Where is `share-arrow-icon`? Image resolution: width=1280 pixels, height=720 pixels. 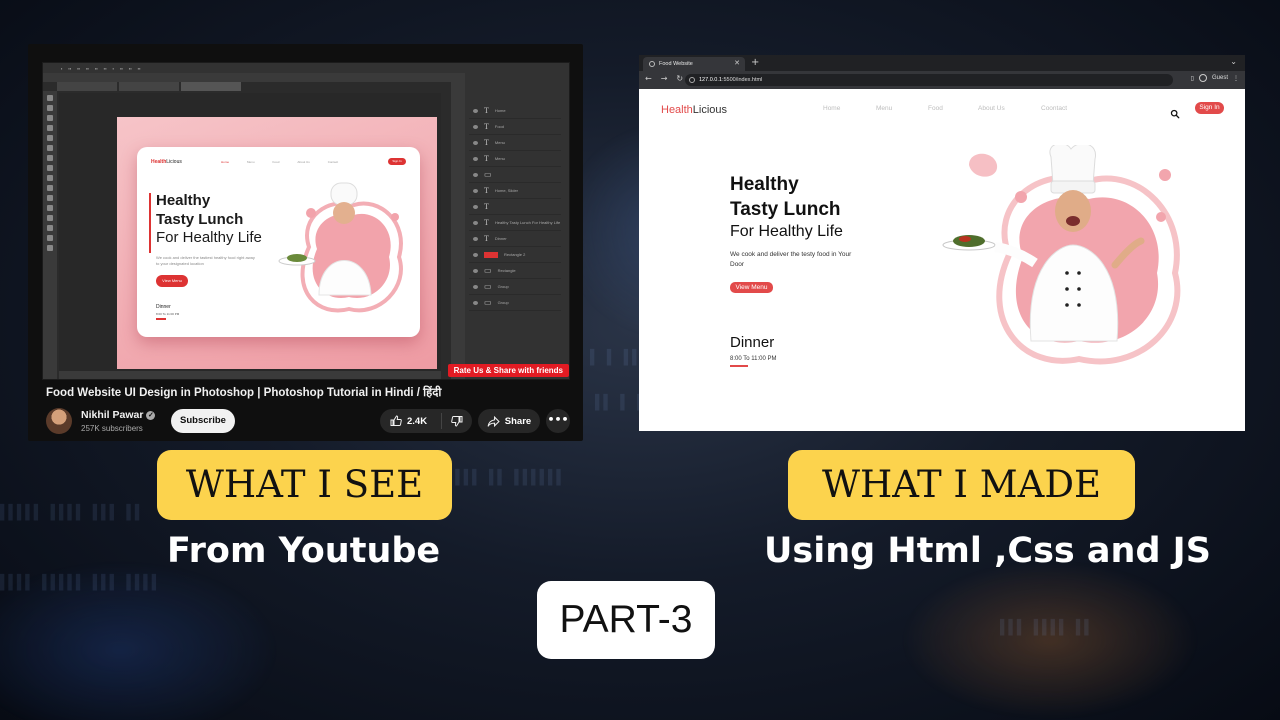
share-arrow-icon is located at coordinates (493, 421).